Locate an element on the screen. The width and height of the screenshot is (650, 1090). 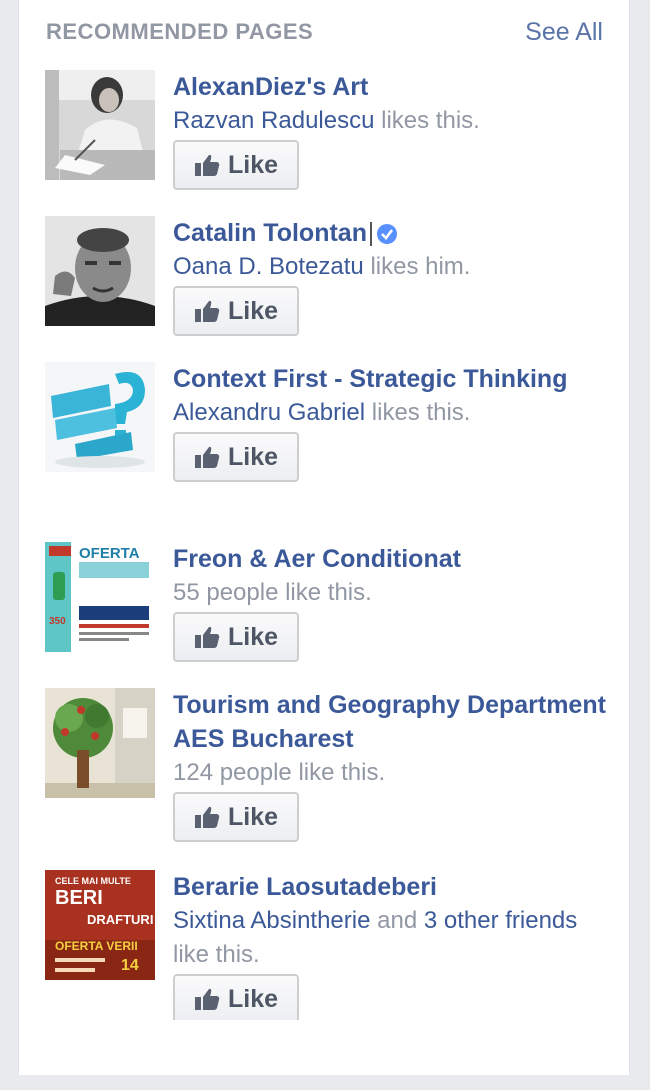
section-title: RECOMMENDED PAGES is located at coordinates (180, 31).